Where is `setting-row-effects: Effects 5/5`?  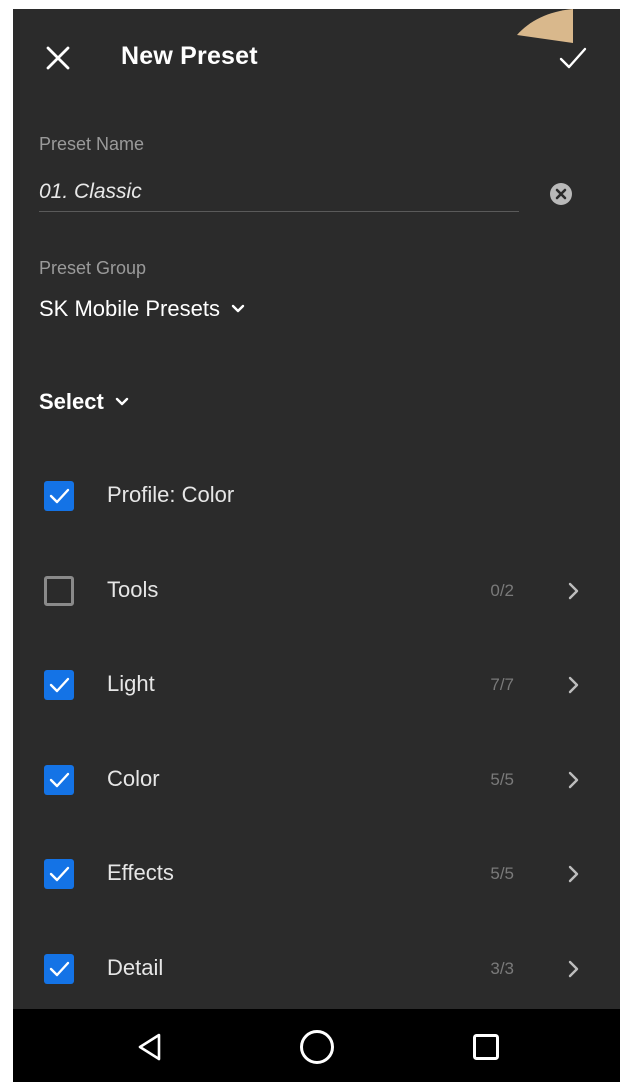
setting-row-effects: Effects 5/5 is located at coordinates (316, 874).